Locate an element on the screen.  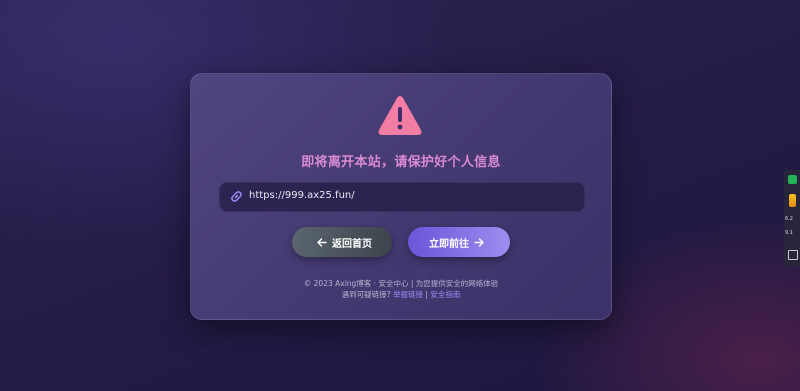
monitor-value-1: 6.2 is located at coordinates (789, 219).